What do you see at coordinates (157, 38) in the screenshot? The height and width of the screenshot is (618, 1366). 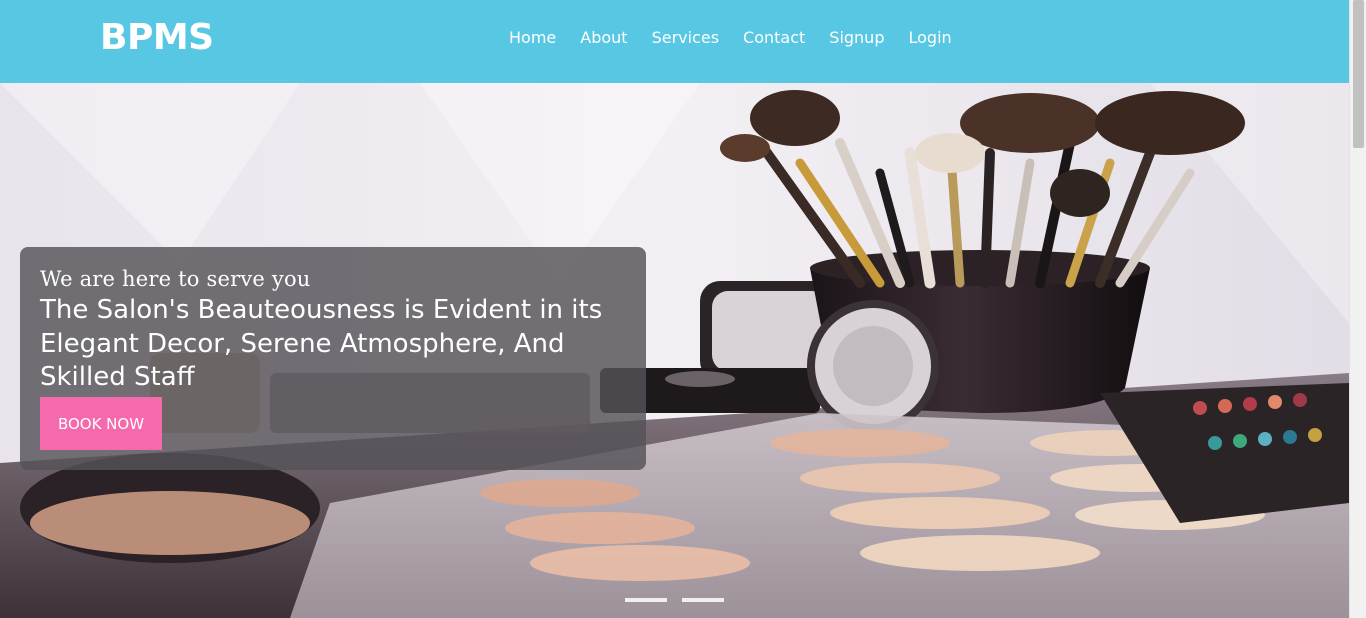 I see `brand-logo: BPMS` at bounding box center [157, 38].